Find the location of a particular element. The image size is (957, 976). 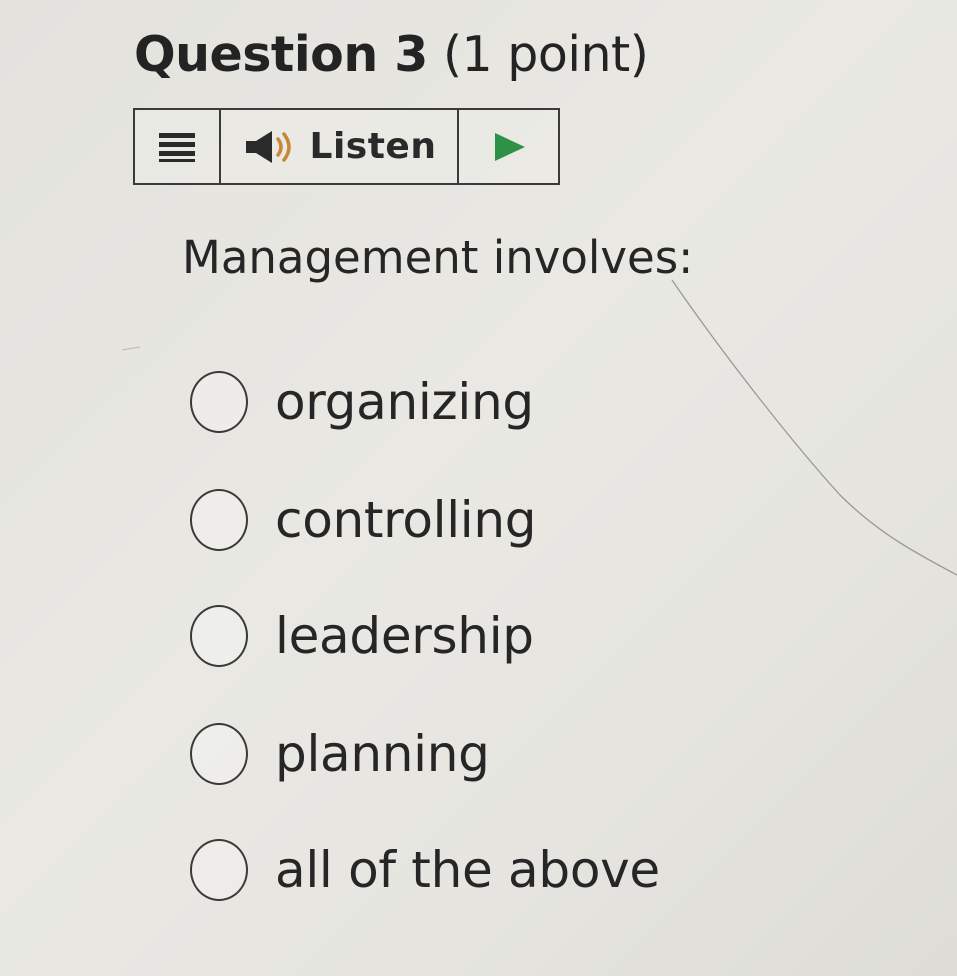

question-number: Question 3 is located at coordinates (281, 54).